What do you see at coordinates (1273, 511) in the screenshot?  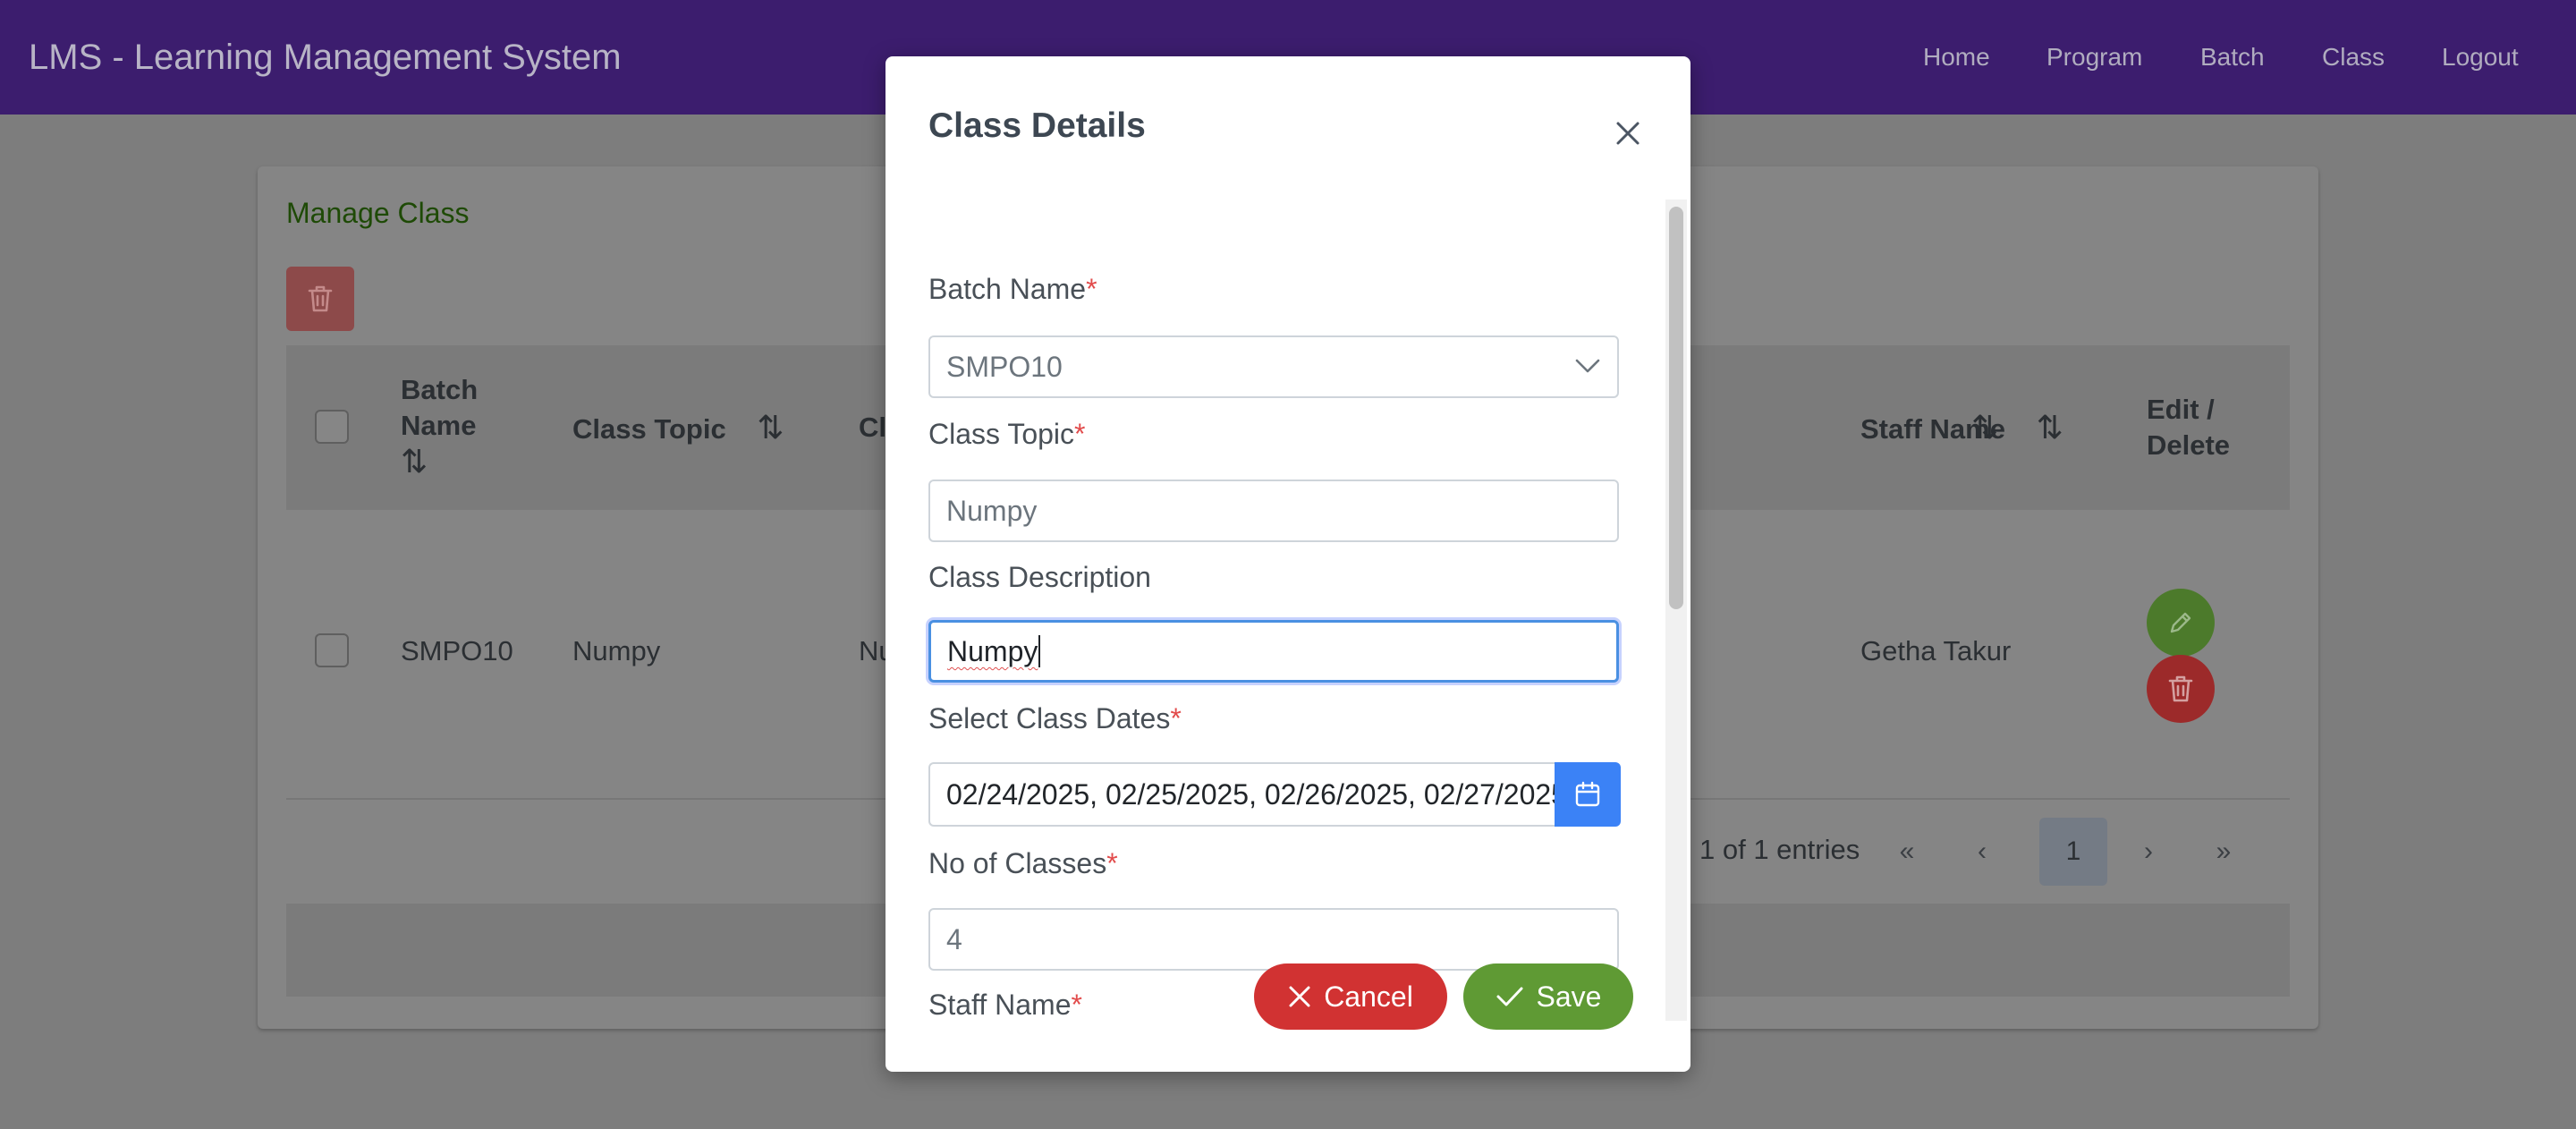 I see `class-topic-input: Numpy` at bounding box center [1273, 511].